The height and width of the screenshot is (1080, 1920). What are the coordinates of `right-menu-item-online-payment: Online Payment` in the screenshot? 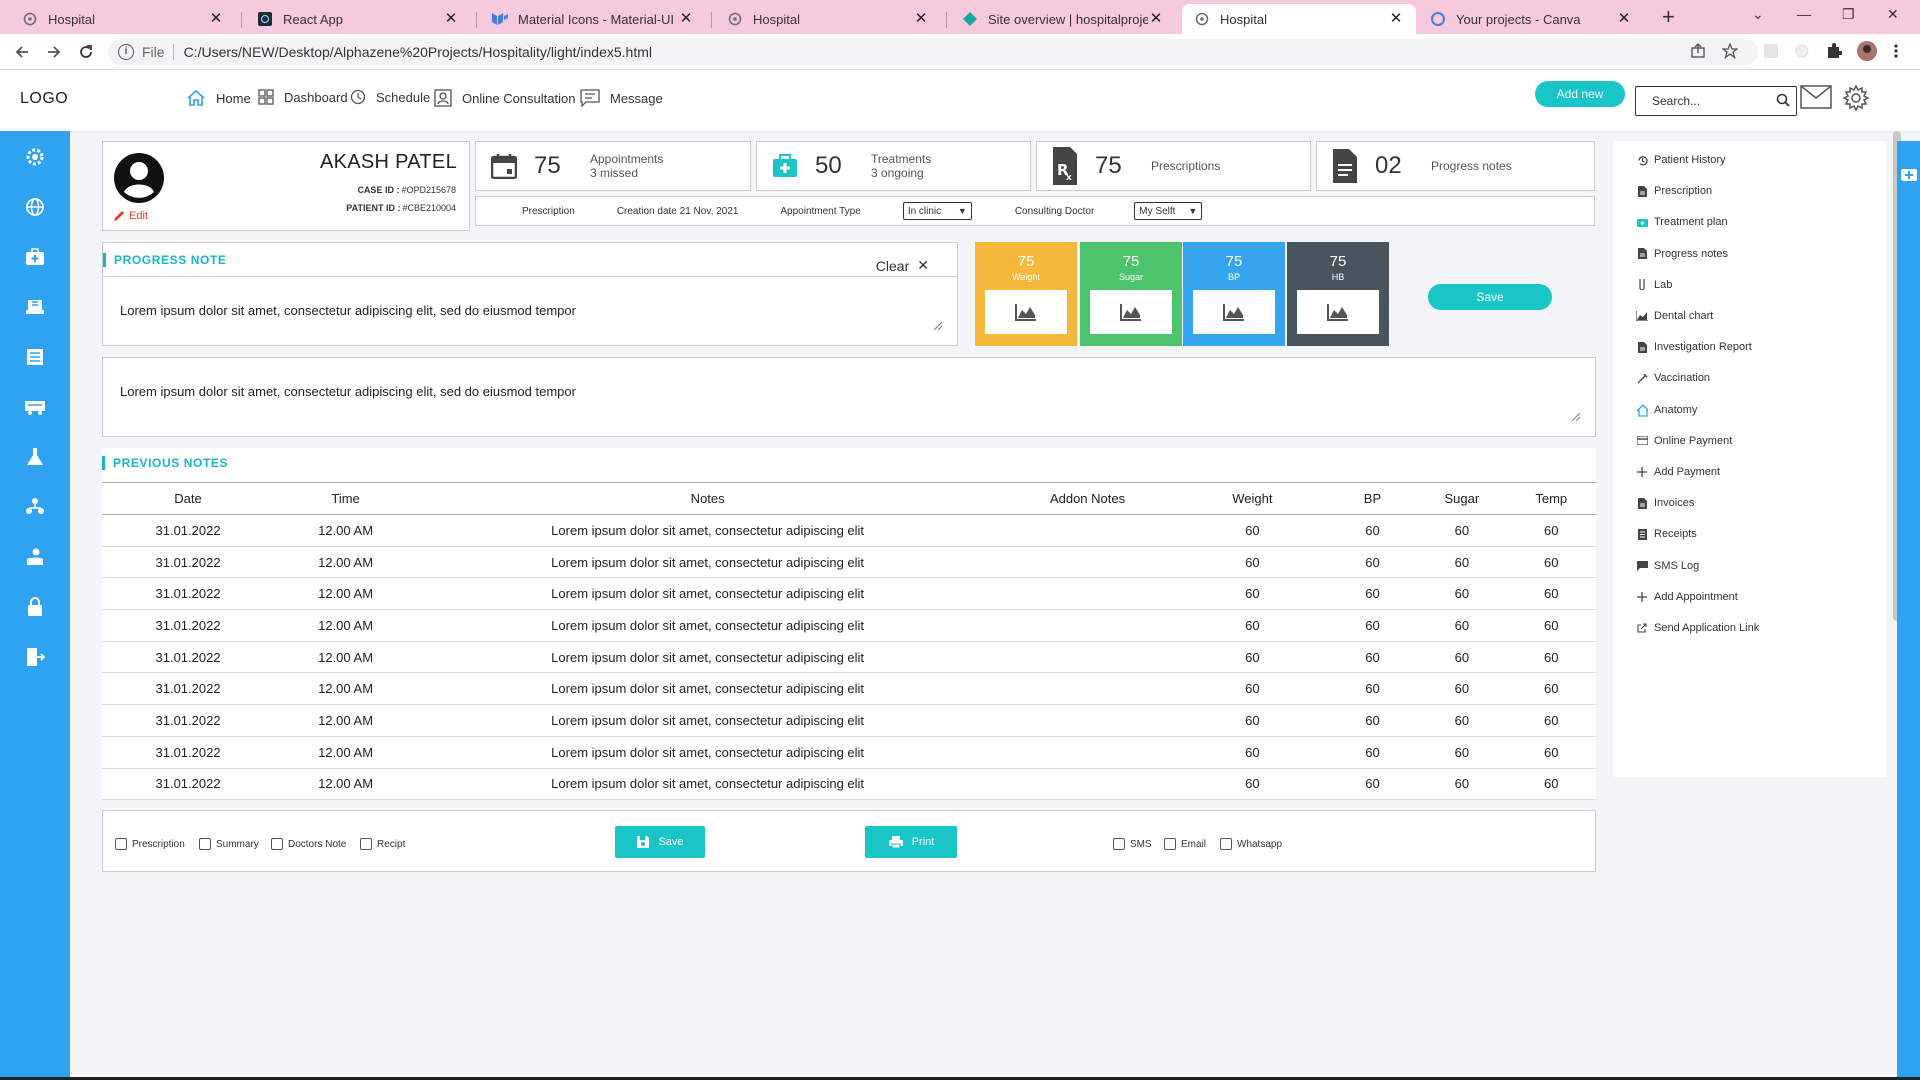 It's located at (1684, 441).